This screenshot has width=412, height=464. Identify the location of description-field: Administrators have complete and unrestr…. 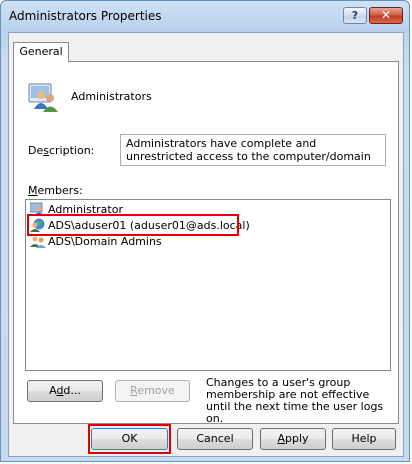
(253, 150).